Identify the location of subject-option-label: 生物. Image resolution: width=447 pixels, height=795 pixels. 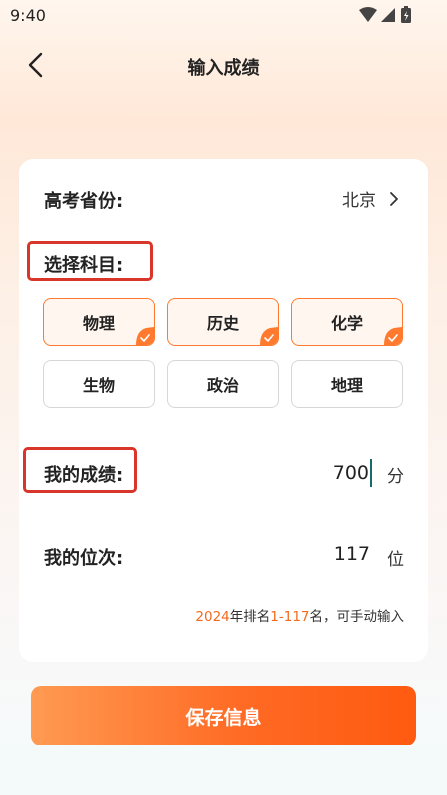
(98, 385).